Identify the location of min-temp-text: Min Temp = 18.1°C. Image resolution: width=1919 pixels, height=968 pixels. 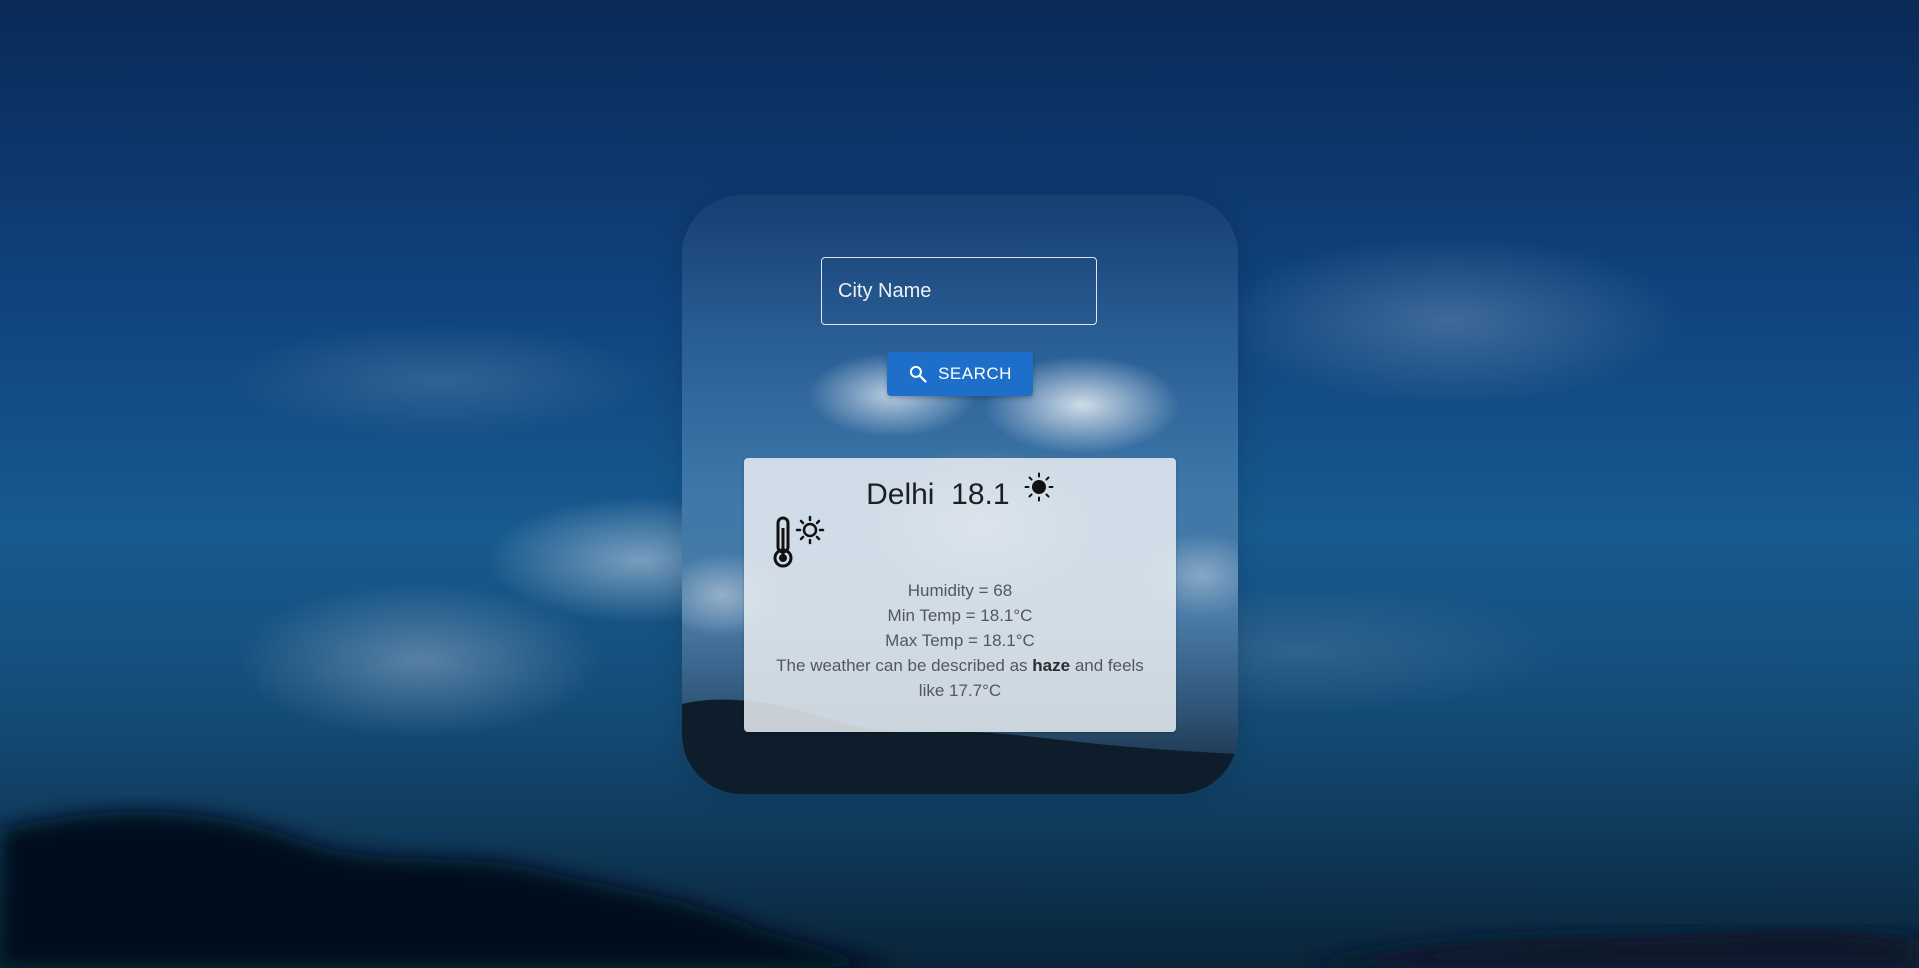
(960, 615).